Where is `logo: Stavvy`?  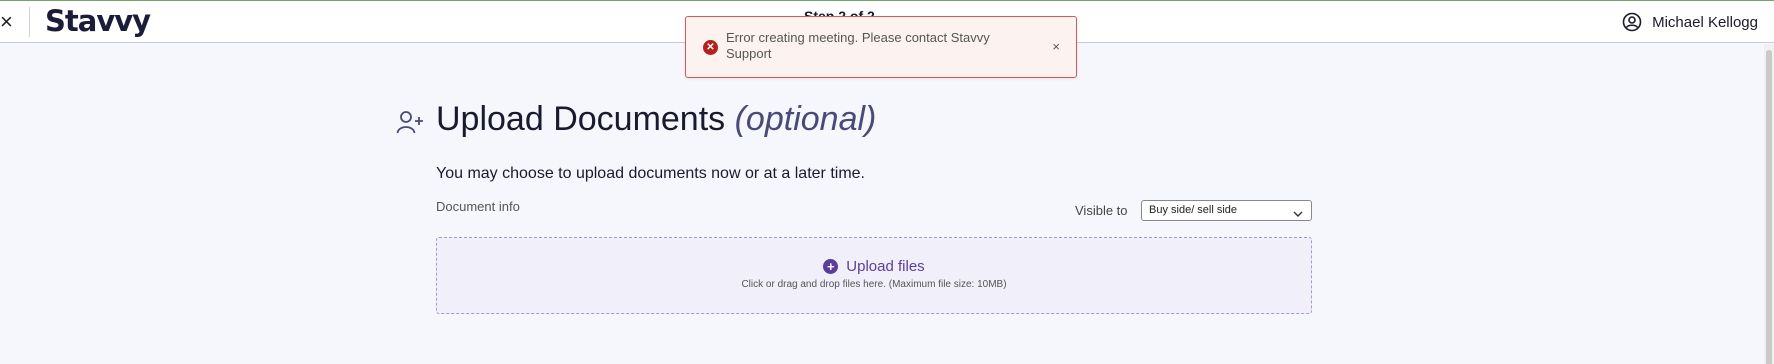 logo: Stavvy is located at coordinates (98, 21).